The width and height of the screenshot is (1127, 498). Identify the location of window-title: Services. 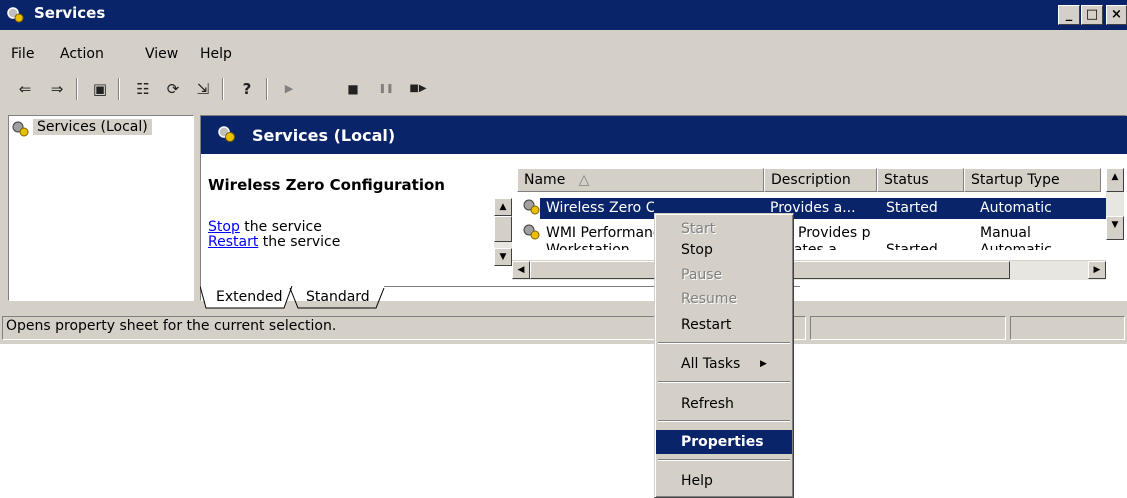
(70, 13).